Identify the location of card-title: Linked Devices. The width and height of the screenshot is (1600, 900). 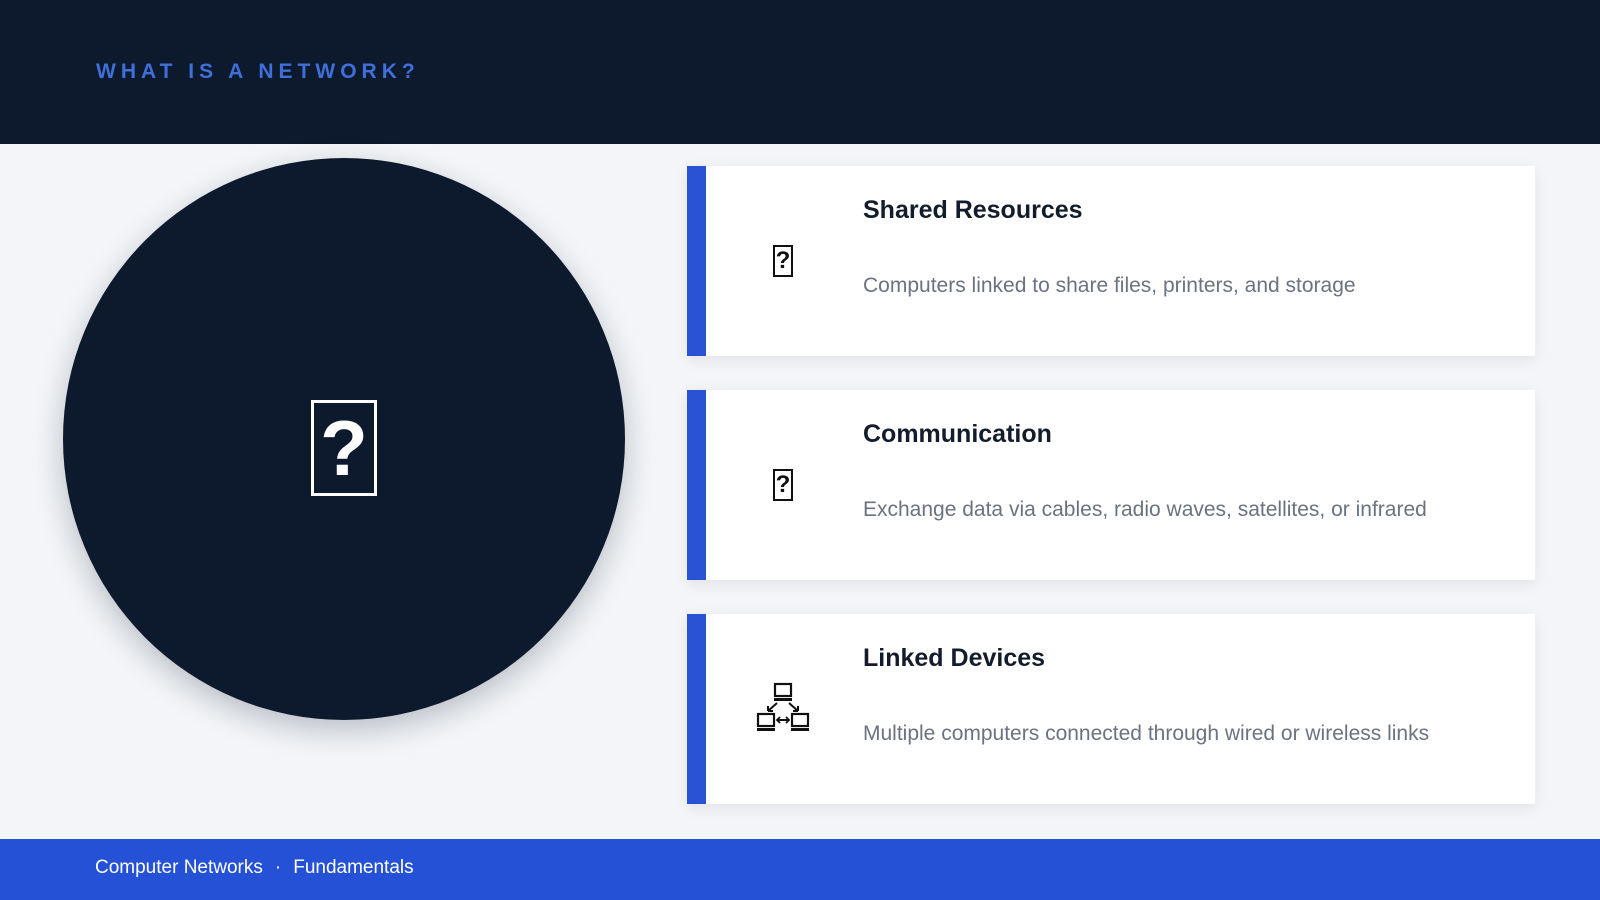
(954, 658).